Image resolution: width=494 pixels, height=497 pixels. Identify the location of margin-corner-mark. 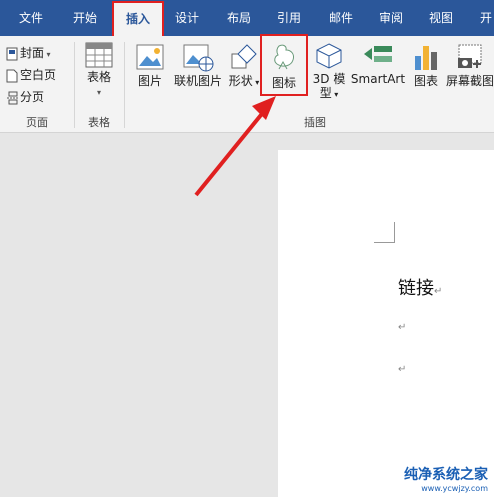
(384, 232).